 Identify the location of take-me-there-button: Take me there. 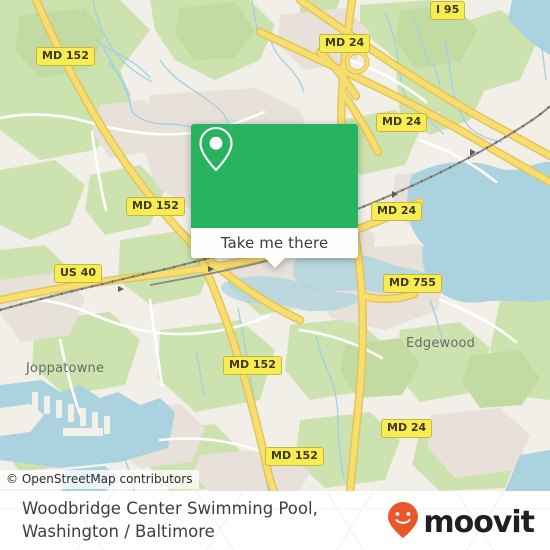
(274, 243).